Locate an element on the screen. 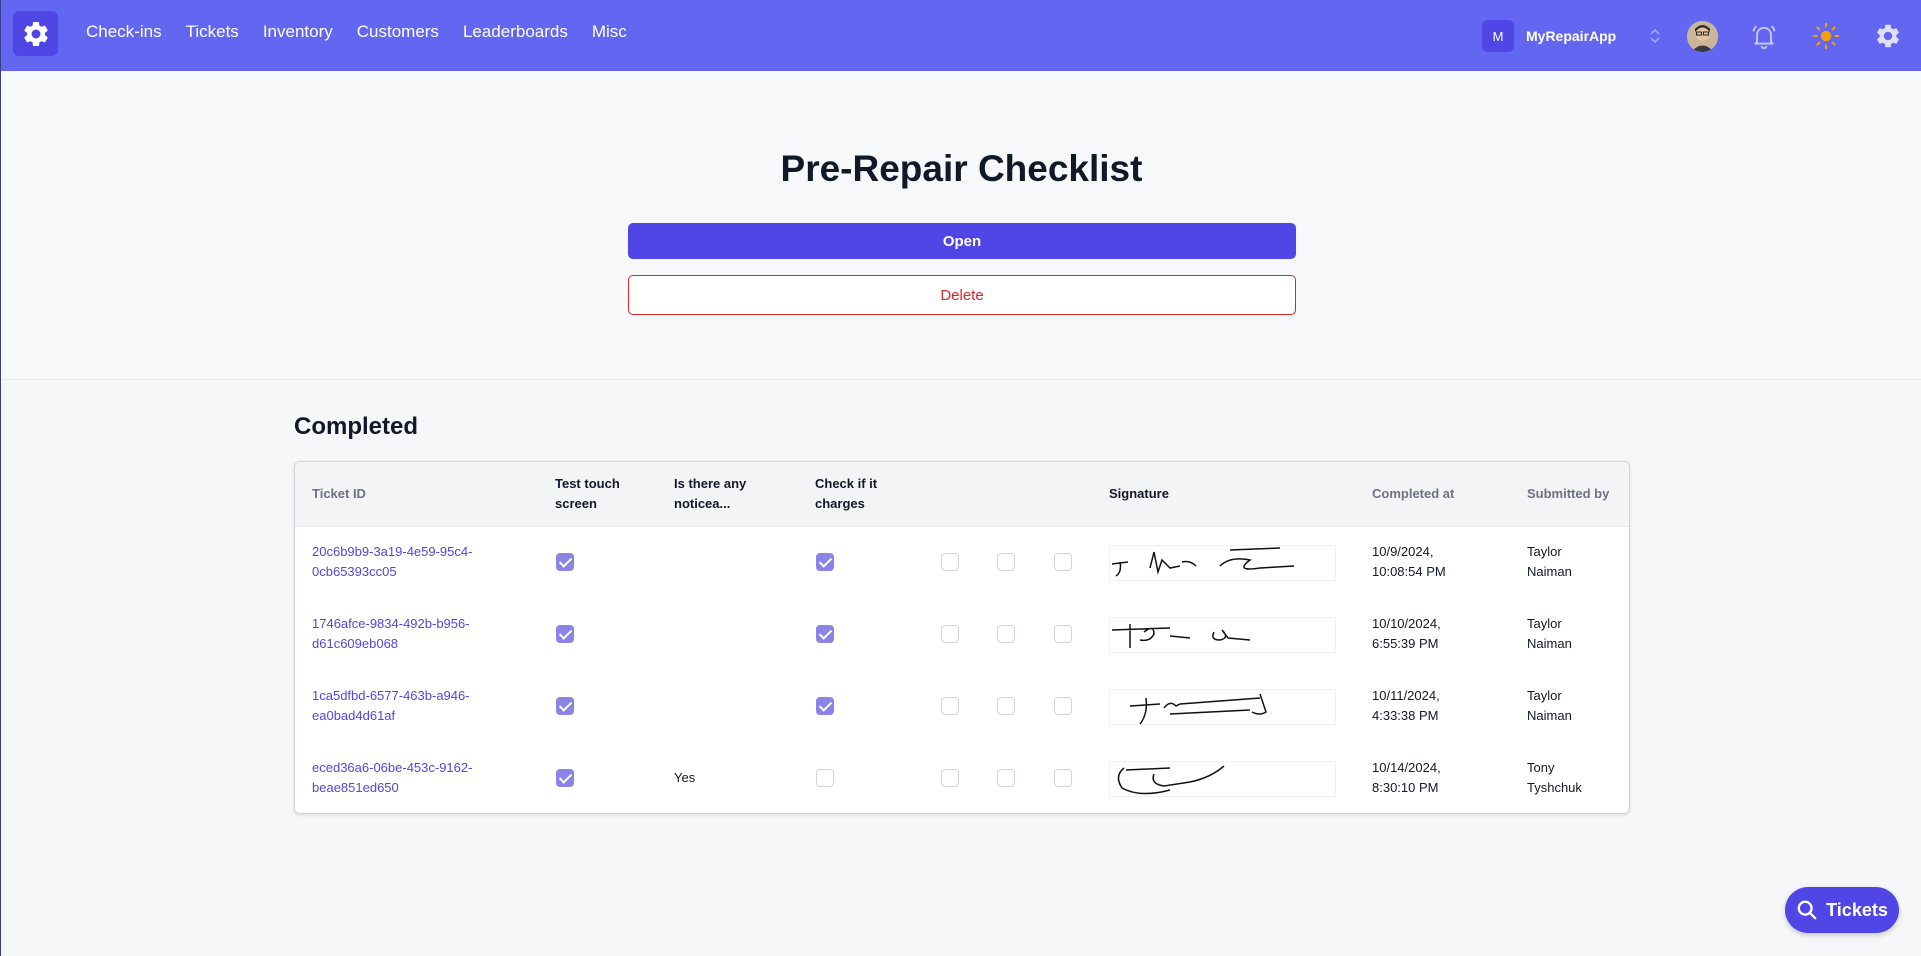  settings-gear-icon is located at coordinates (1888, 36).